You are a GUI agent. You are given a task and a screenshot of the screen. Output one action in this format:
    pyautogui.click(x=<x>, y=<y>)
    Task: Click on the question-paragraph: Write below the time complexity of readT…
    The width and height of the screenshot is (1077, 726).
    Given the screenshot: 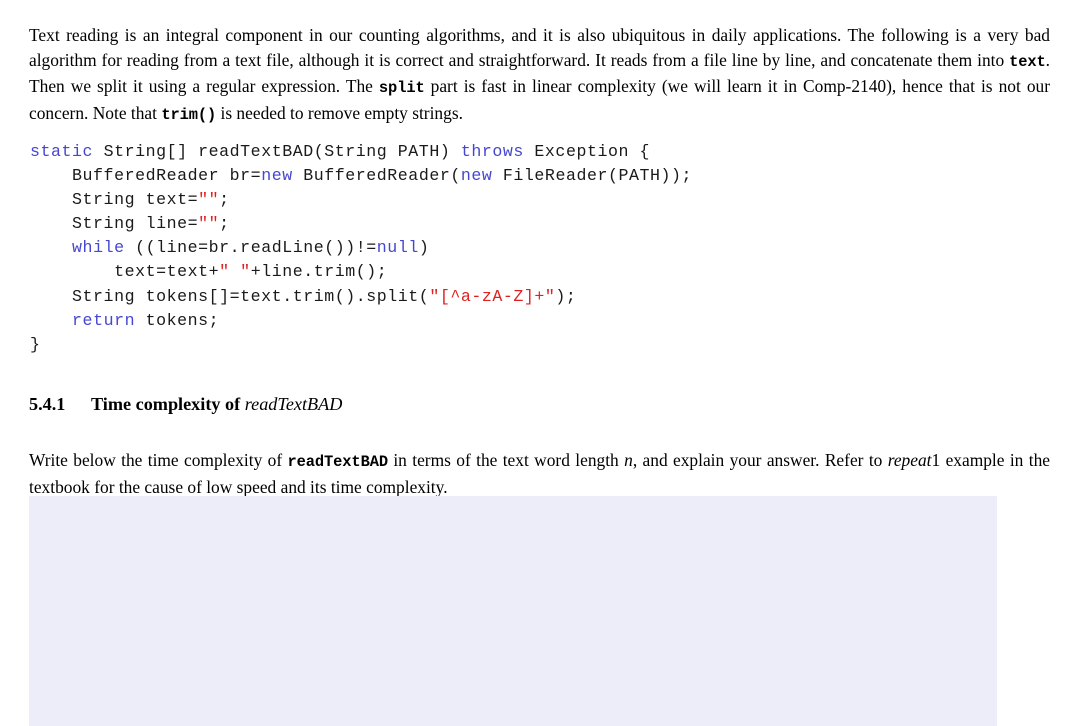 What is the action you would take?
    pyautogui.click(x=539, y=473)
    